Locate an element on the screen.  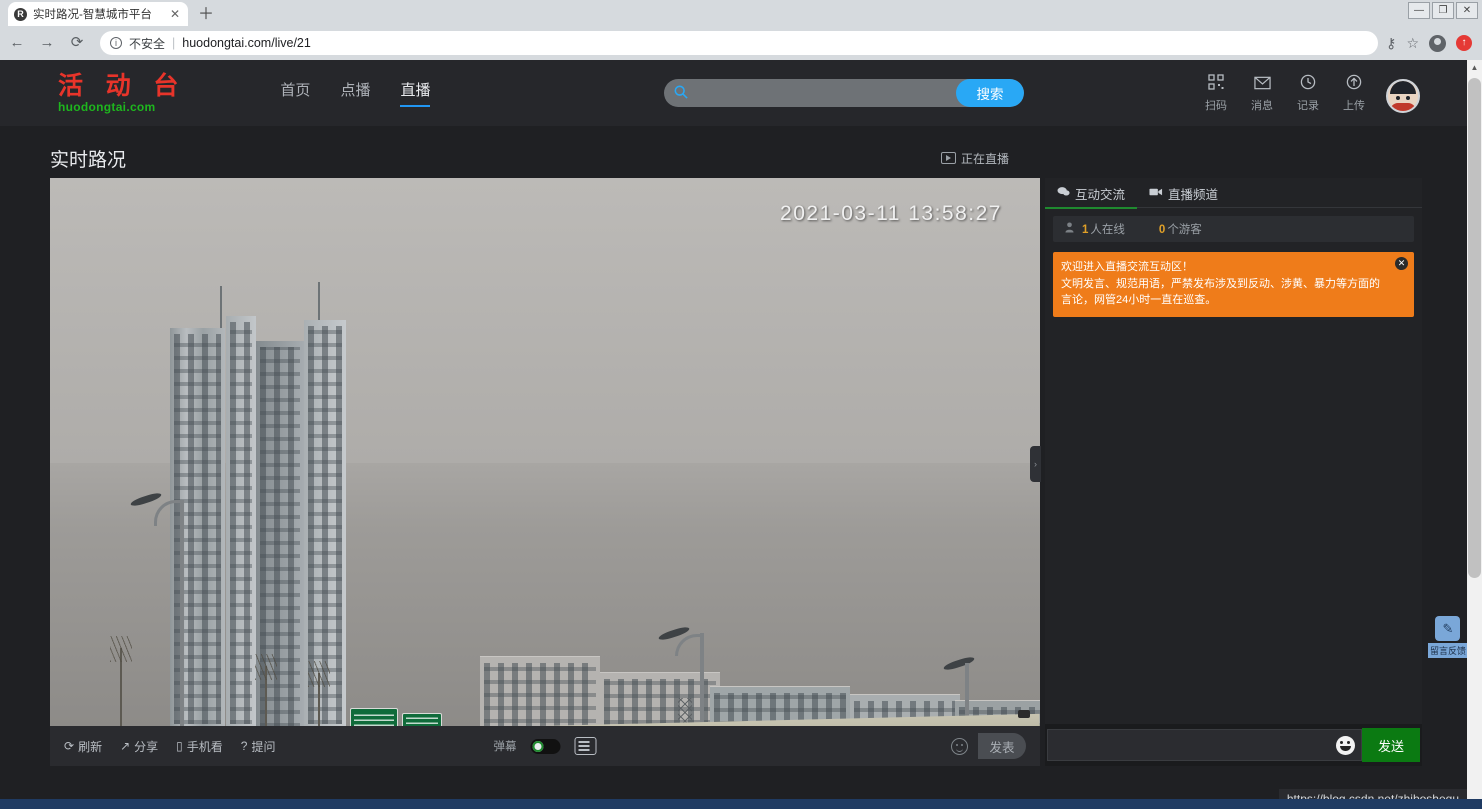
header-tool-upload: 上传 is located at coordinates (1354, 93).